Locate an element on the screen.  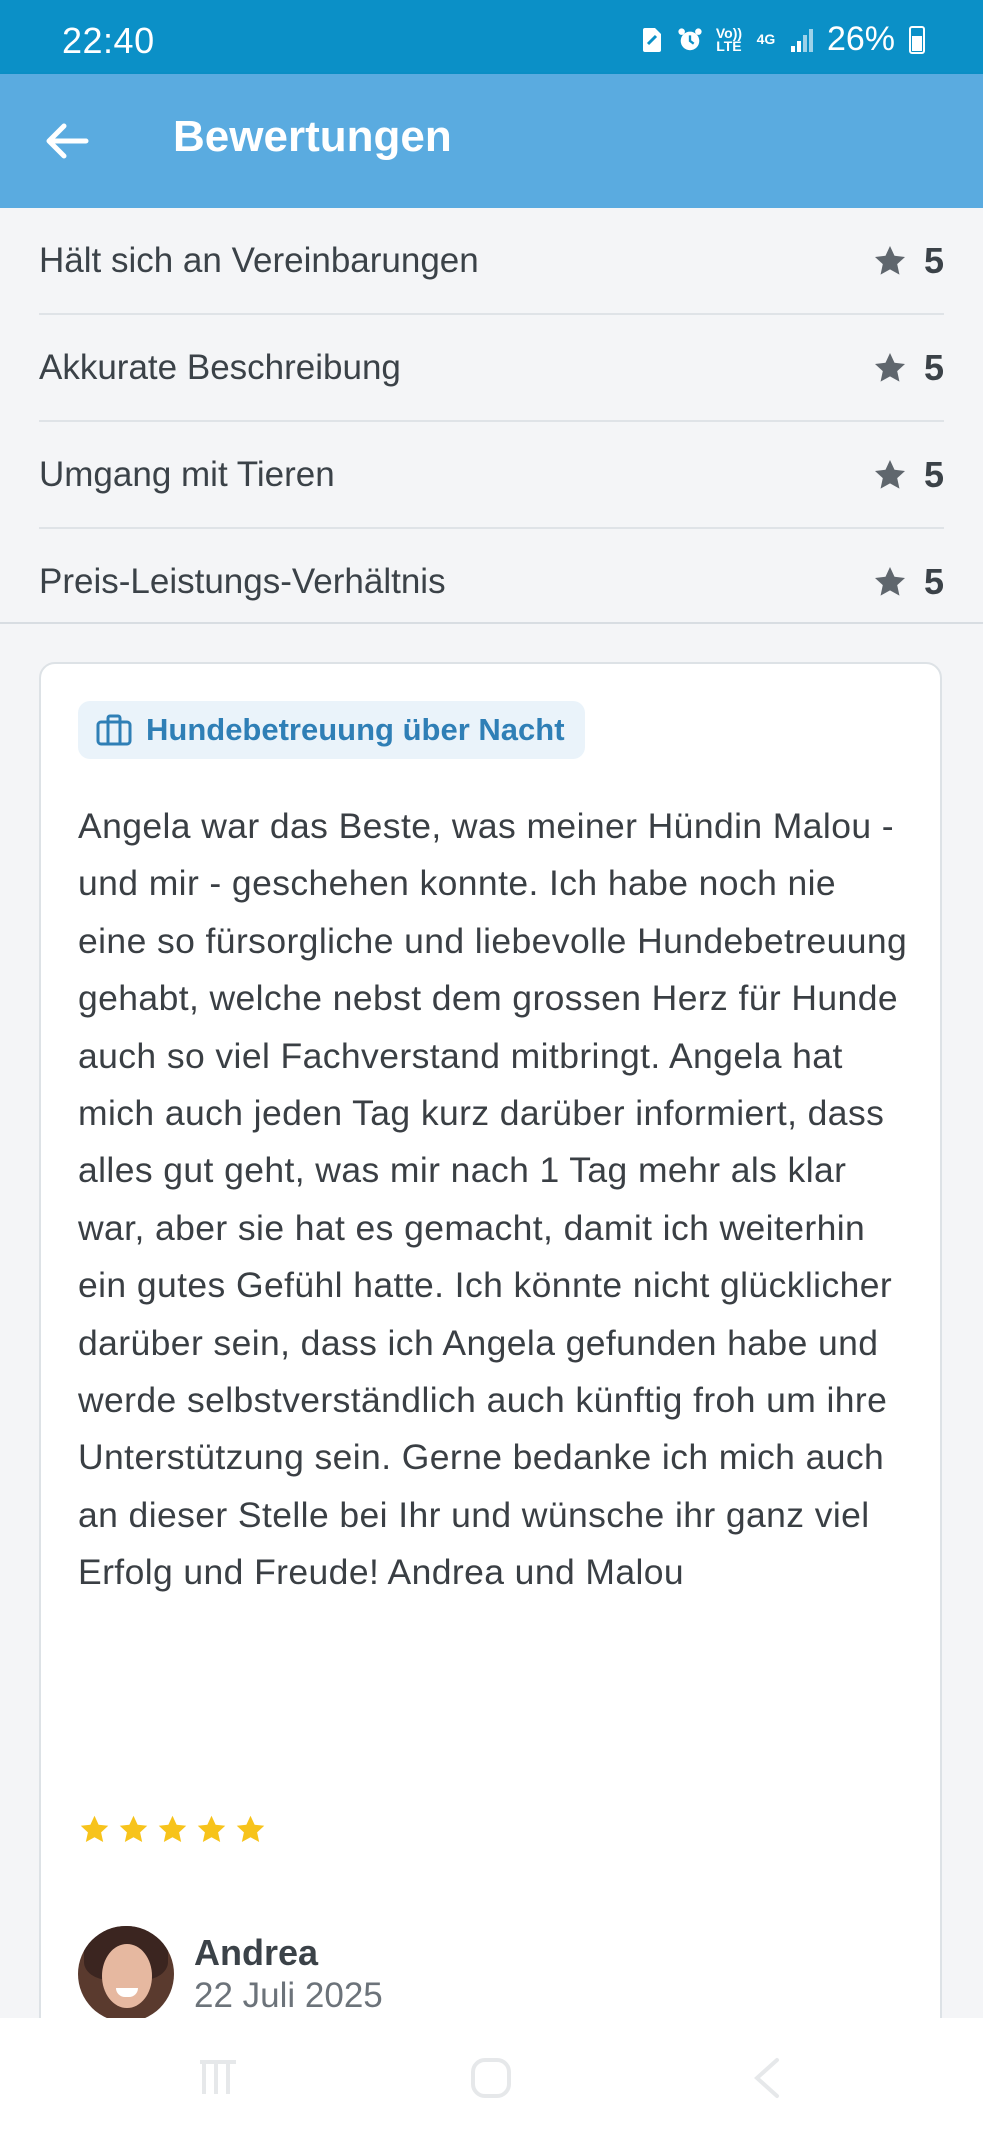
arrow-left-icon is located at coordinates (67, 141).